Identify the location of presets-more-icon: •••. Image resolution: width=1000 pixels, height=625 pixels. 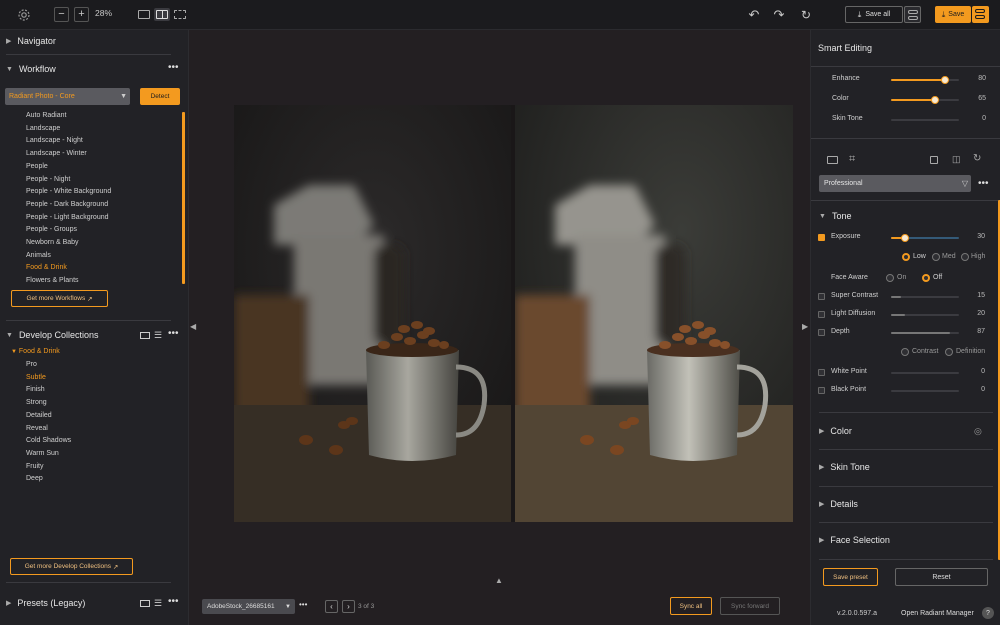
(173, 601).